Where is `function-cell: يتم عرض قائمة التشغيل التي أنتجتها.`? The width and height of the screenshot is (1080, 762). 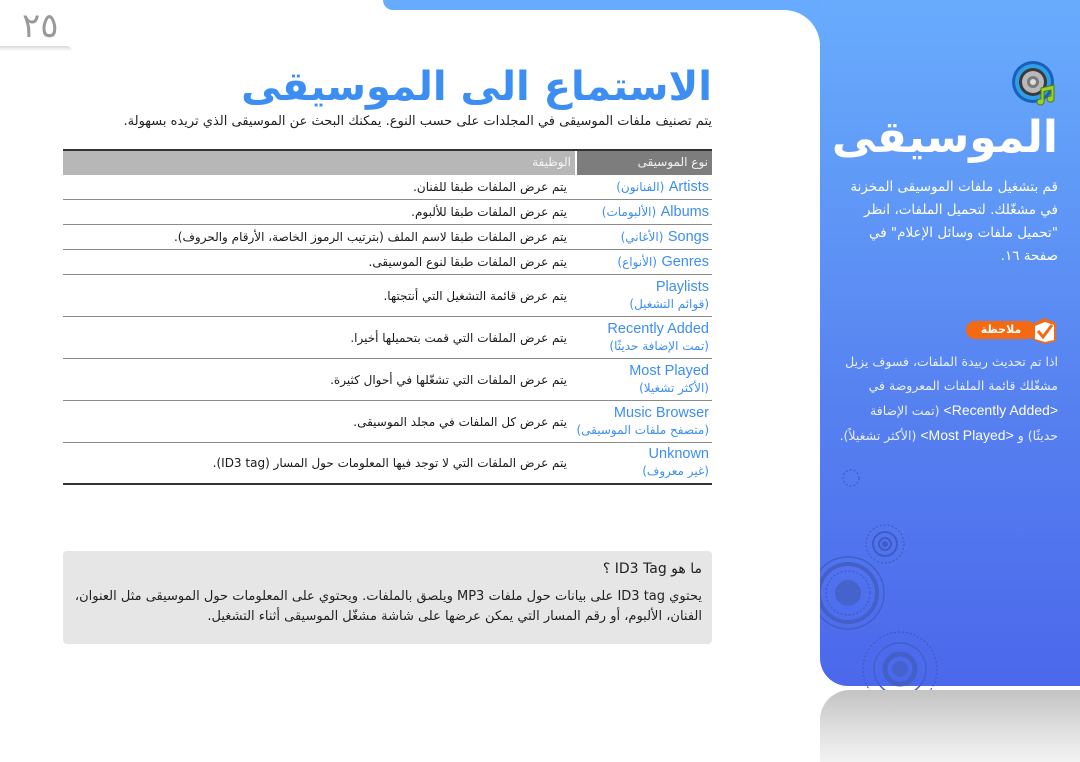
function-cell: يتم عرض قائمة التشغيل التي أنتجتها. is located at coordinates (475, 295).